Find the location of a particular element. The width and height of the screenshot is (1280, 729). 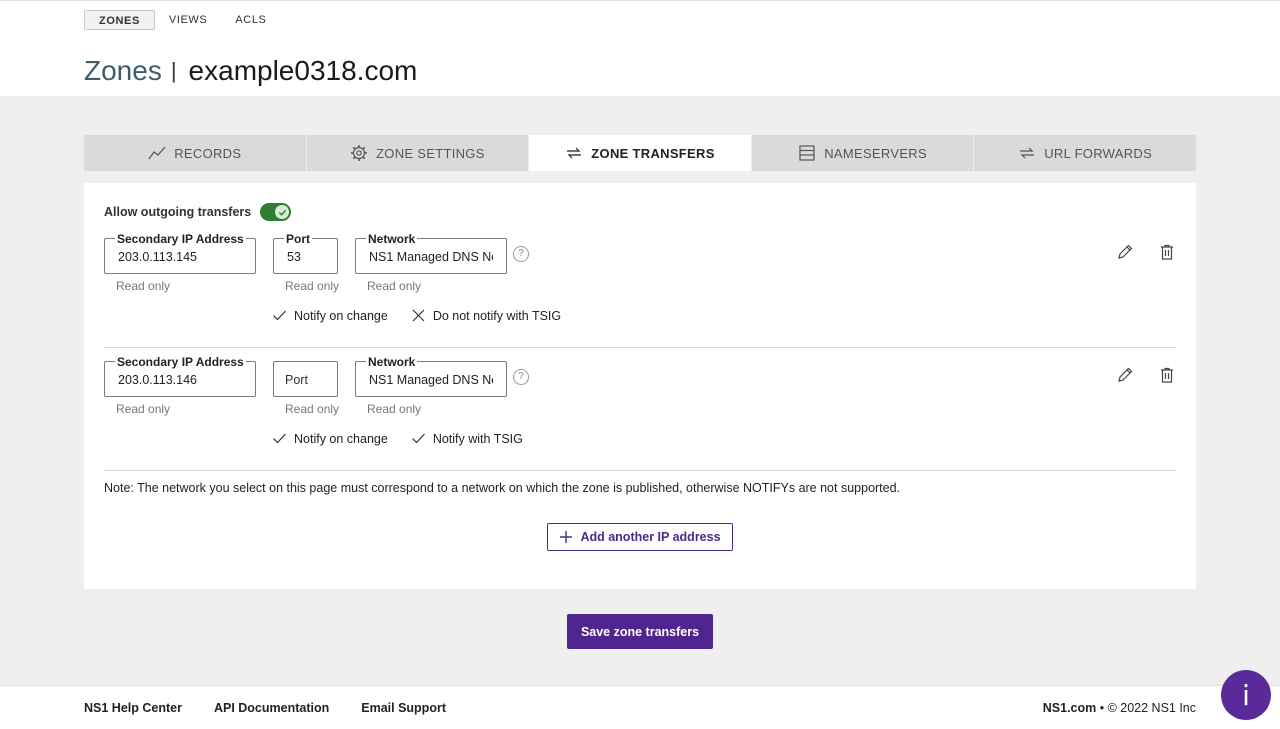

tab-nameservers: NAMESERVERS is located at coordinates (863, 153).